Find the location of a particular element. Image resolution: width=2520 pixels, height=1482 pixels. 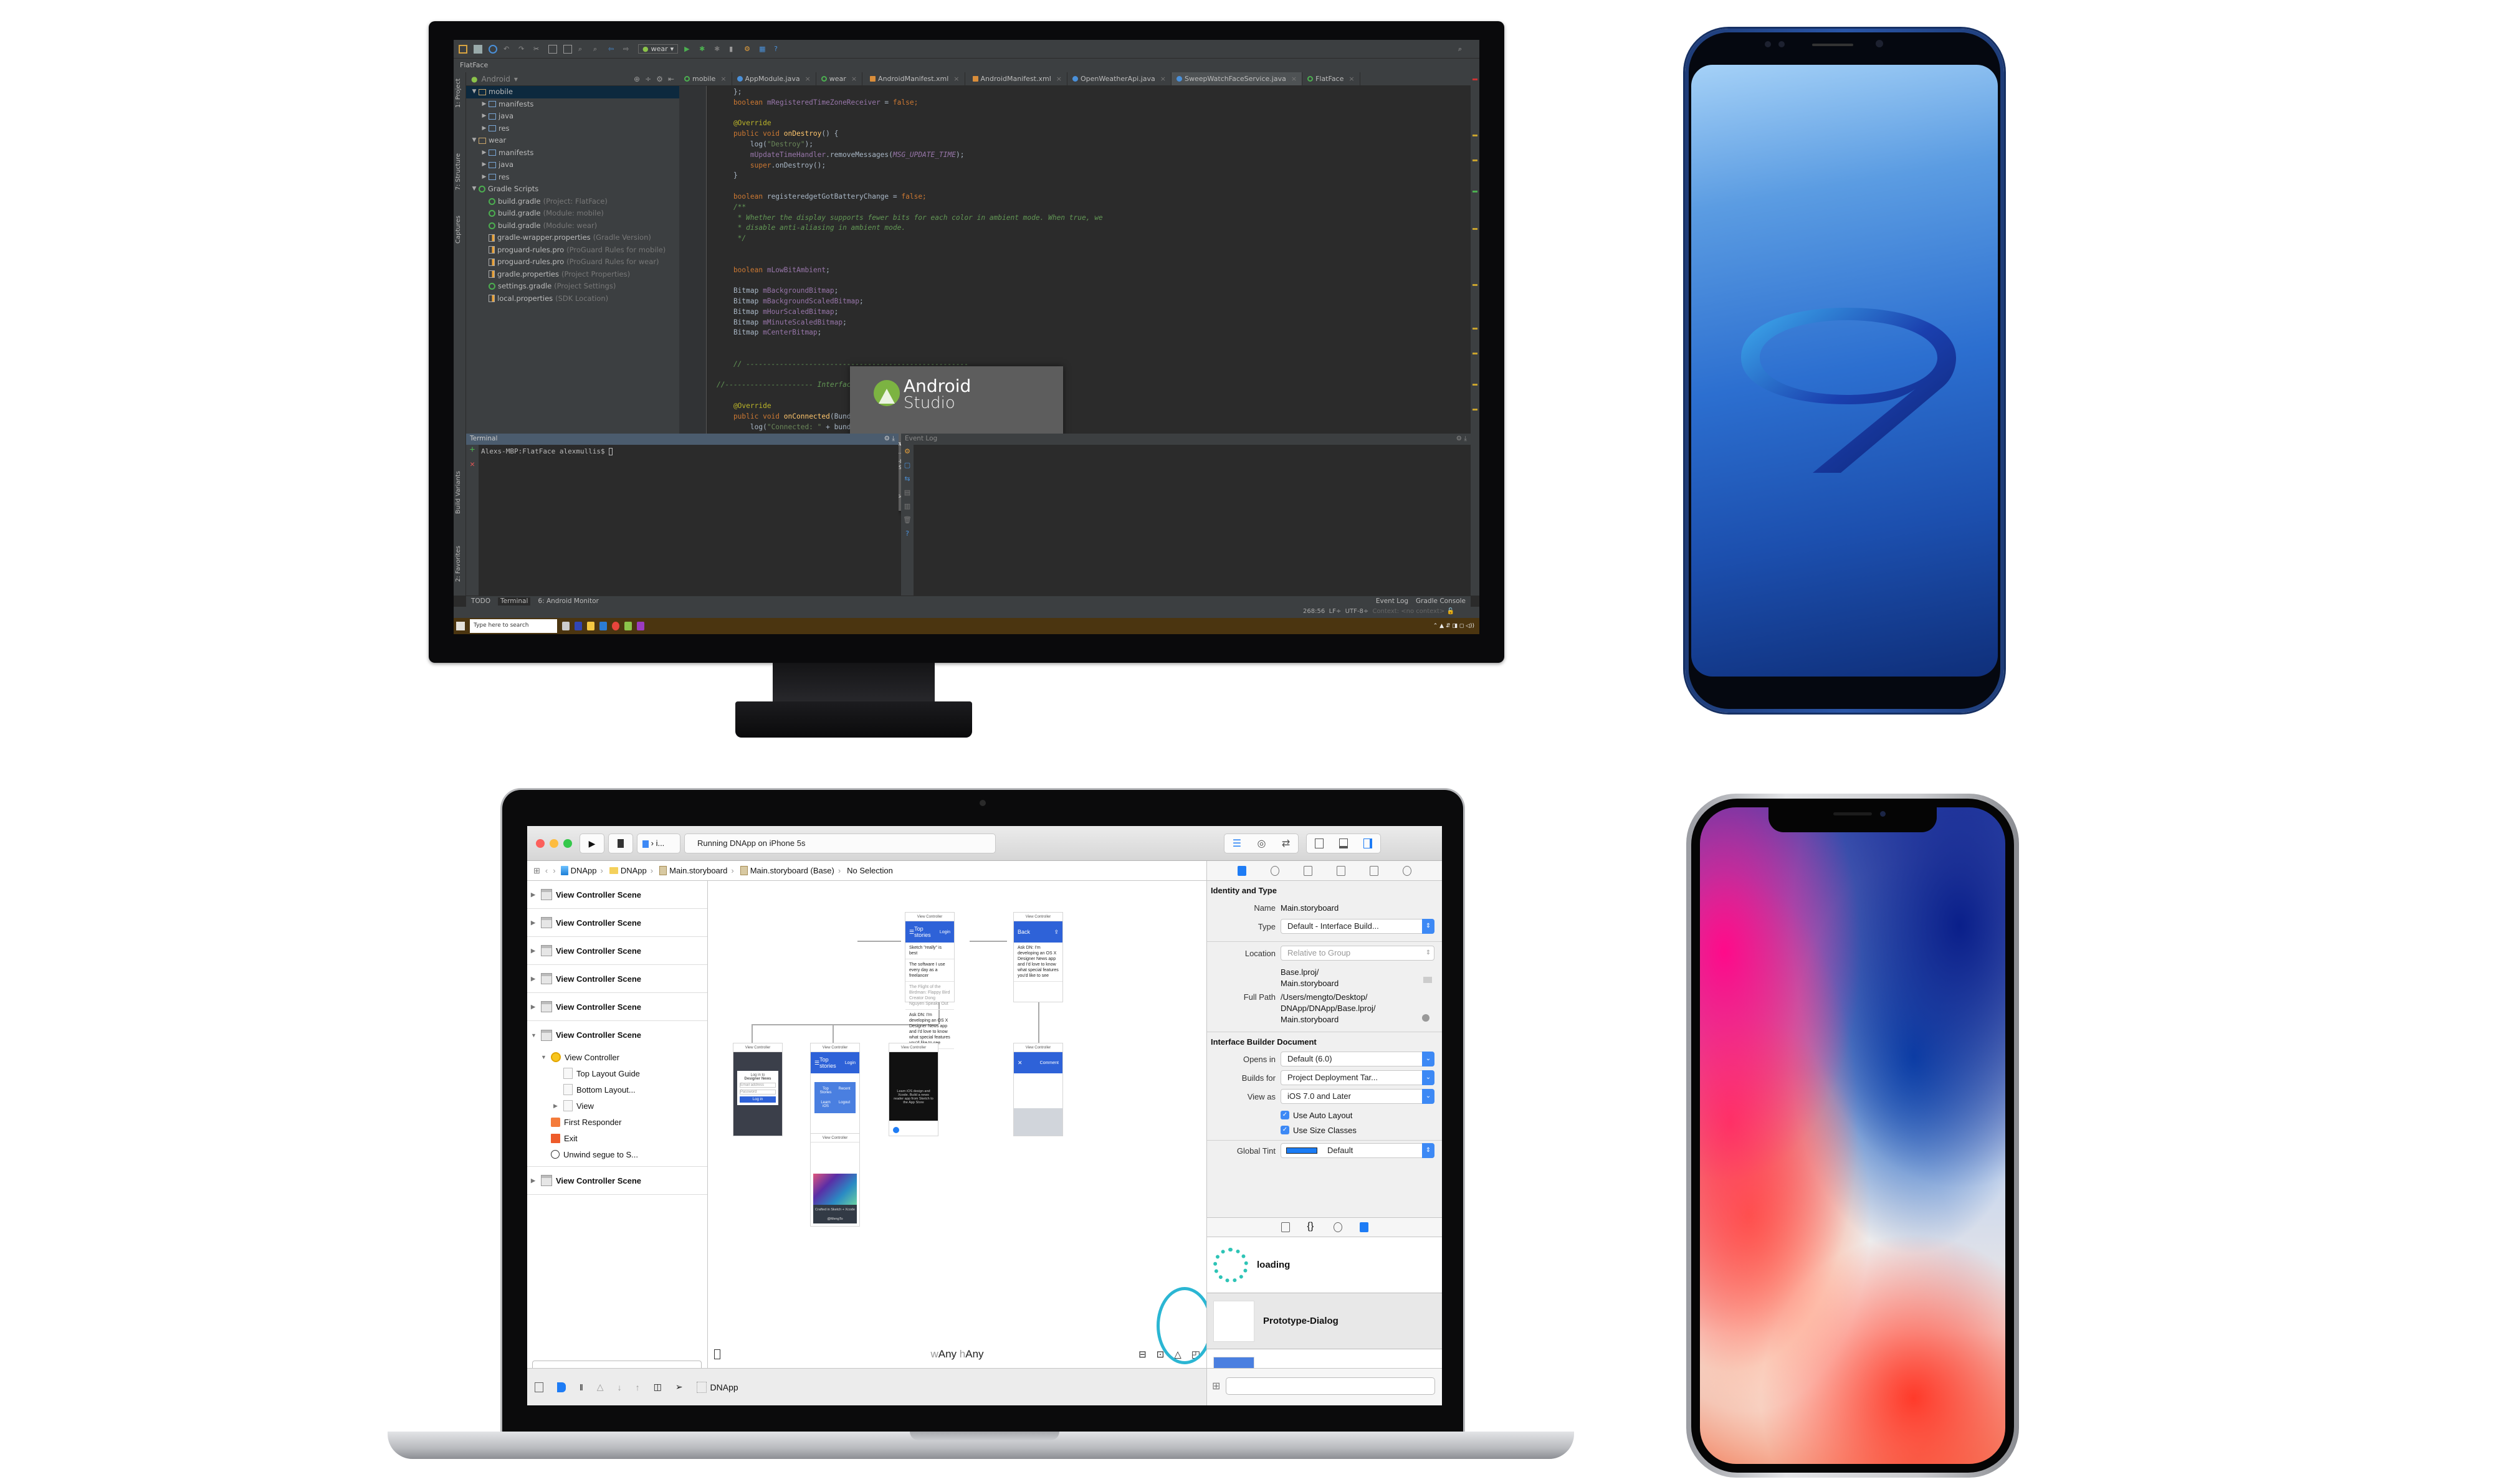

crumb-selection: No Selection is located at coordinates (870, 871).